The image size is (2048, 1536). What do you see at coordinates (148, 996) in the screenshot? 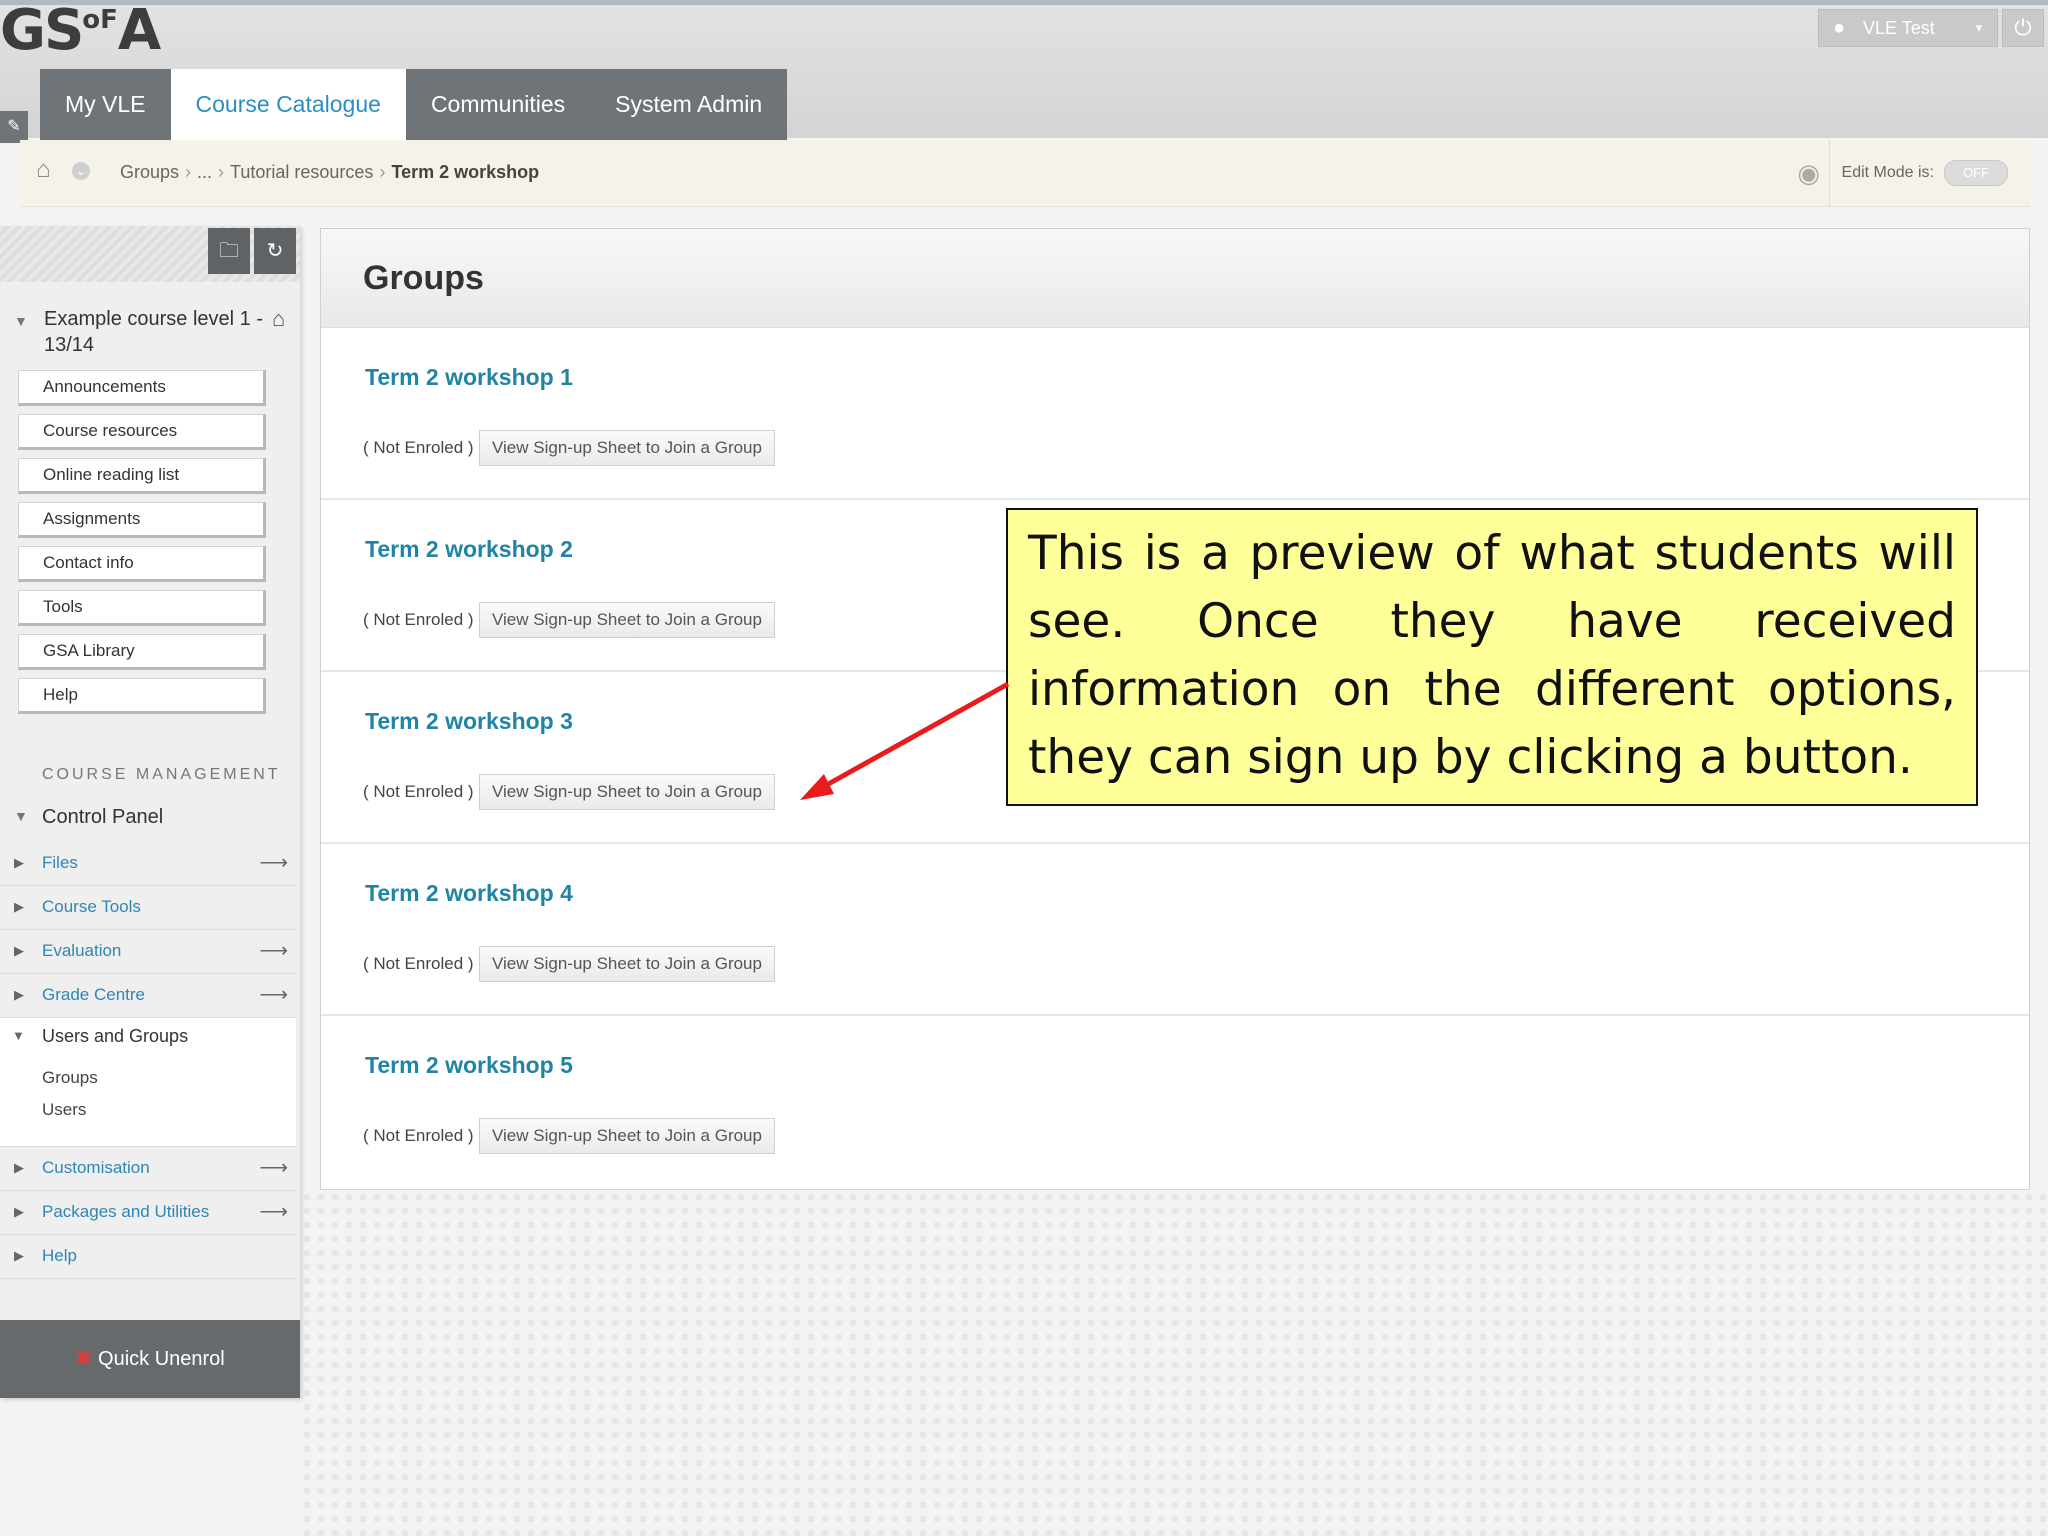
I see `cp-item-grade-centre: ▶ Grade Centre ⟶` at bounding box center [148, 996].